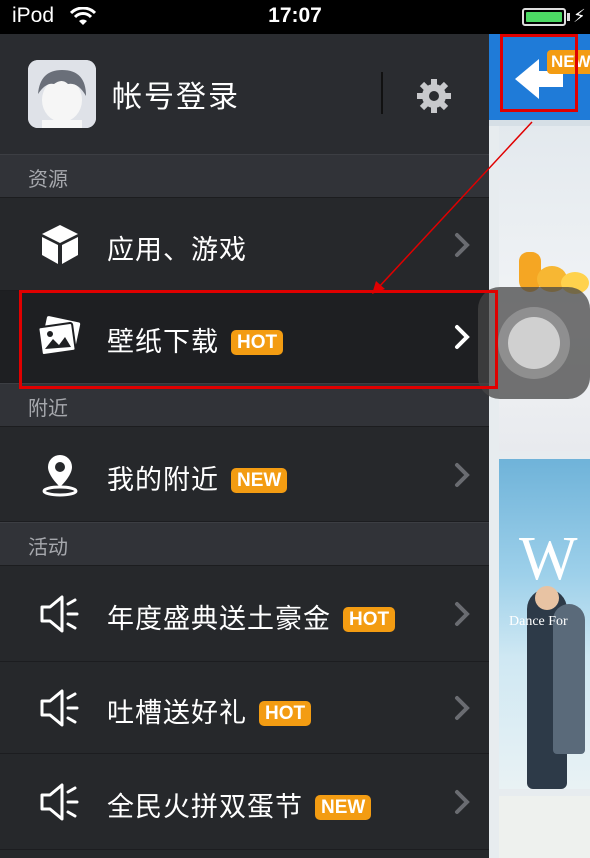  Describe the element at coordinates (382, 93) in the screenshot. I see `header-divider` at that location.